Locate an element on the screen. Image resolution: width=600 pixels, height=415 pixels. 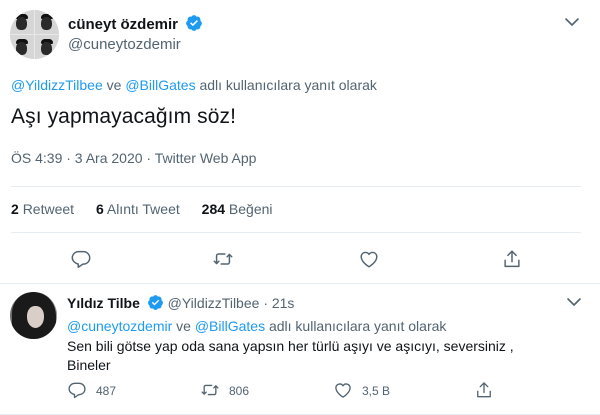
quote-stat: 6 Alıntı Tweet is located at coordinates (138, 209).